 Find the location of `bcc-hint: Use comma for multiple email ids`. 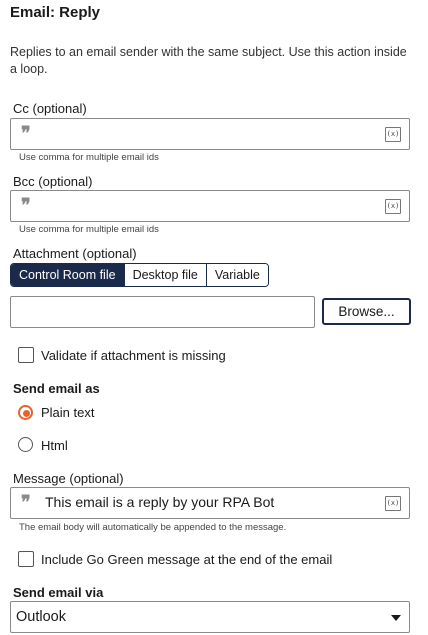

bcc-hint: Use comma for multiple email ids is located at coordinates (89, 229).